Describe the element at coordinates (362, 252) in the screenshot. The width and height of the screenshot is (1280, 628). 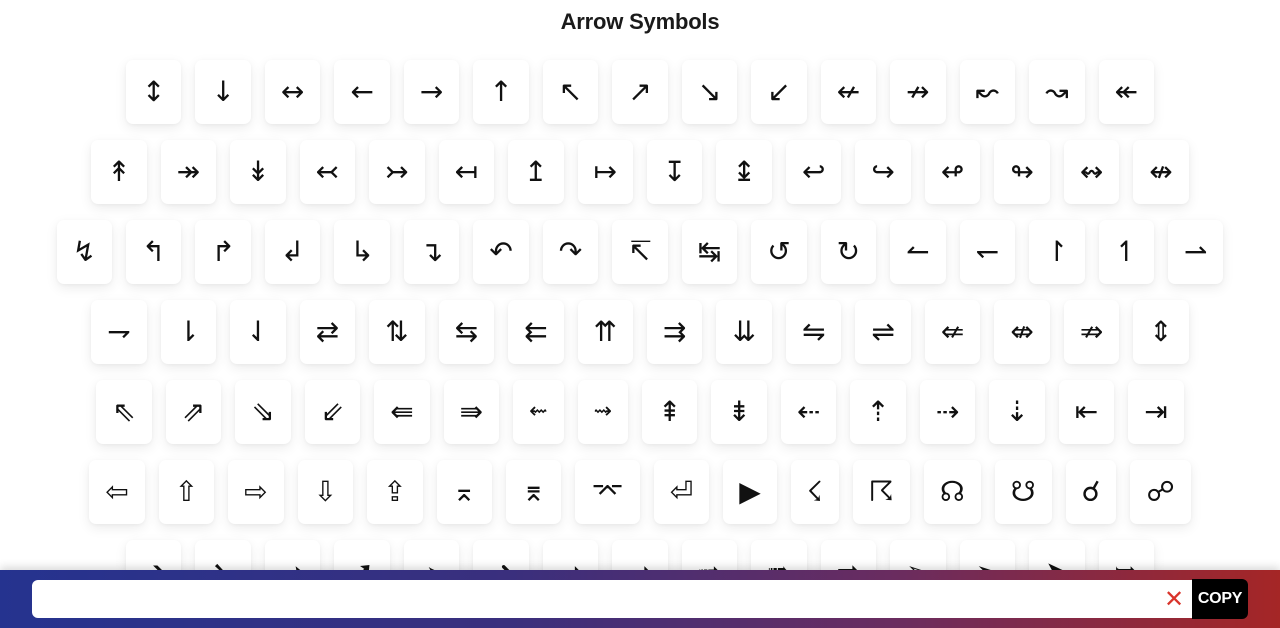
I see `symbol-button: ↳` at that location.